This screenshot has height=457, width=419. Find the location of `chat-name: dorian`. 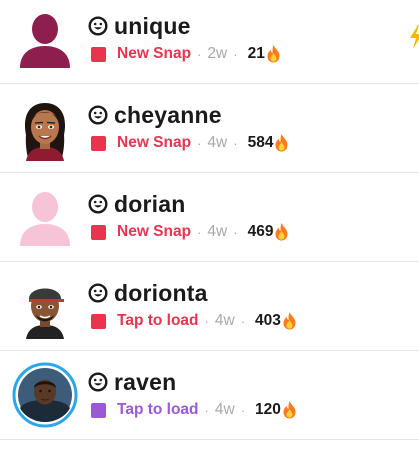

chat-name: dorian is located at coordinates (150, 203).